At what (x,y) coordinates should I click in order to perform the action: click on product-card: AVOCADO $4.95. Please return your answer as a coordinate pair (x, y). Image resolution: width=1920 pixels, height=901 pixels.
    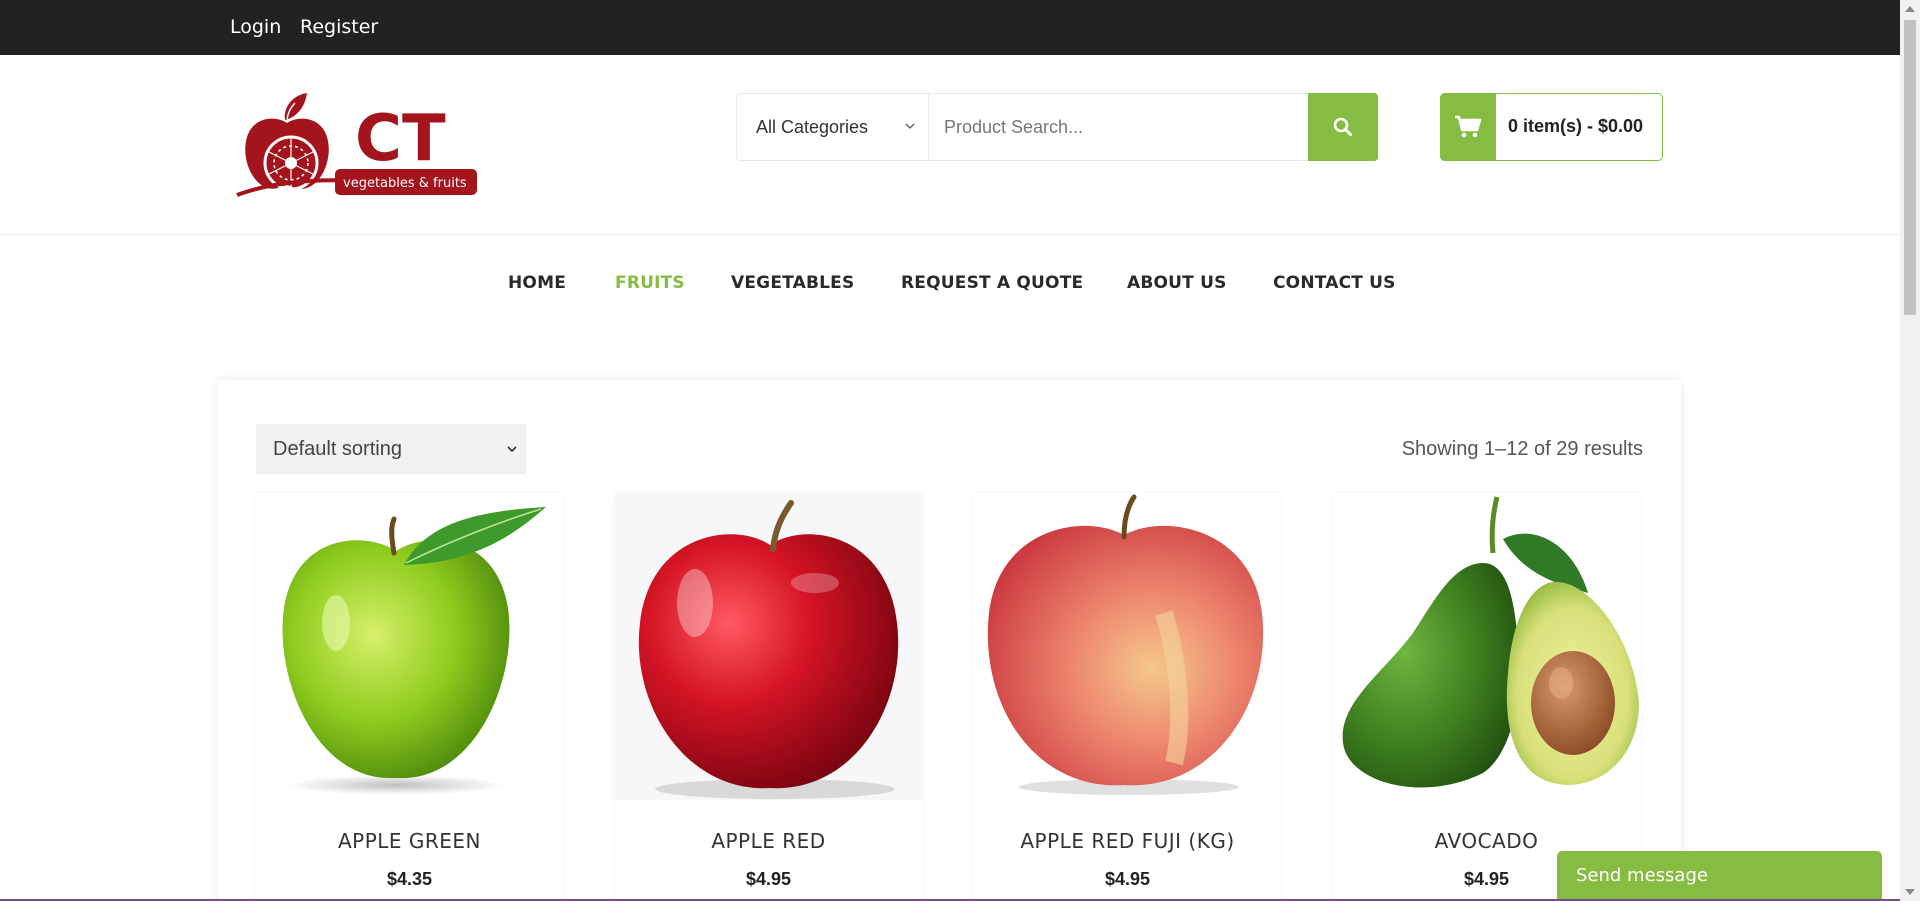
    Looking at the image, I should click on (1486, 697).